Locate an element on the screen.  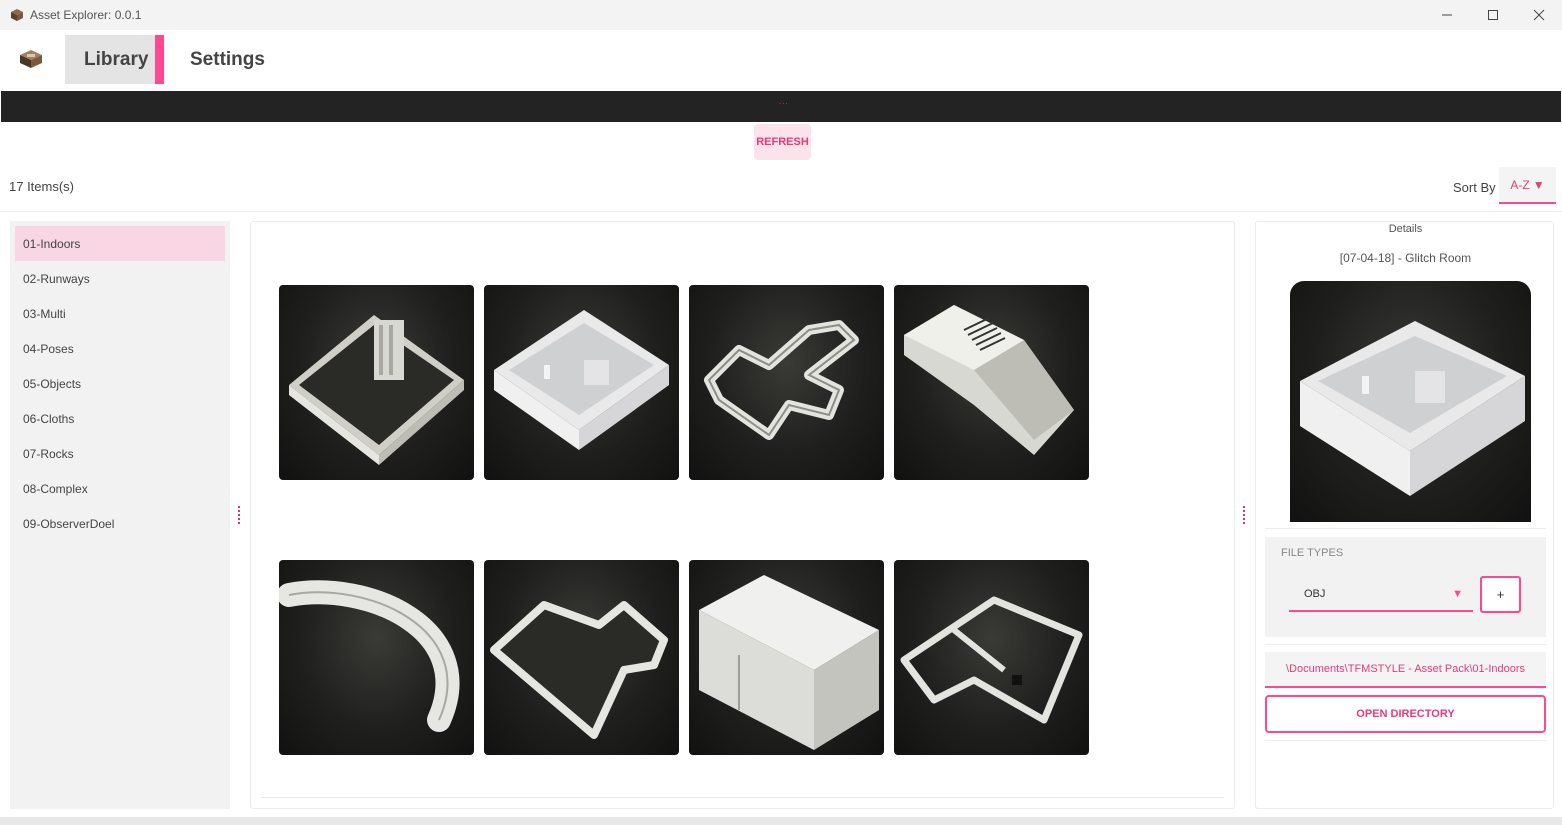
close-icon is located at coordinates (1539, 15).